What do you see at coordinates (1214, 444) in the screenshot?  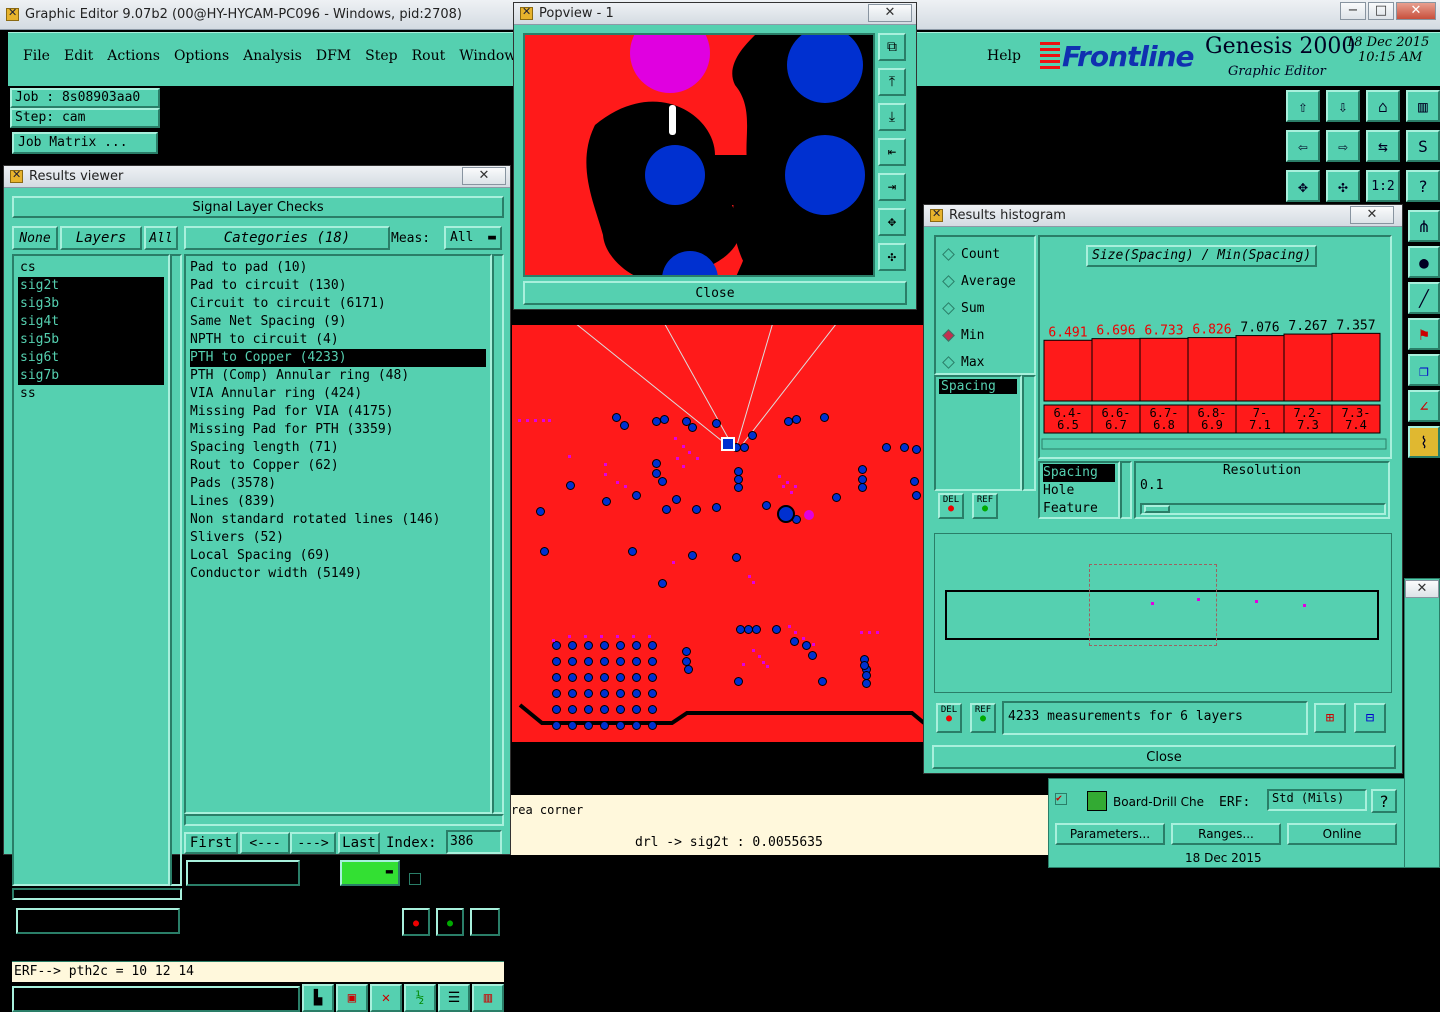 I see `histogram-hscrollbar` at bounding box center [1214, 444].